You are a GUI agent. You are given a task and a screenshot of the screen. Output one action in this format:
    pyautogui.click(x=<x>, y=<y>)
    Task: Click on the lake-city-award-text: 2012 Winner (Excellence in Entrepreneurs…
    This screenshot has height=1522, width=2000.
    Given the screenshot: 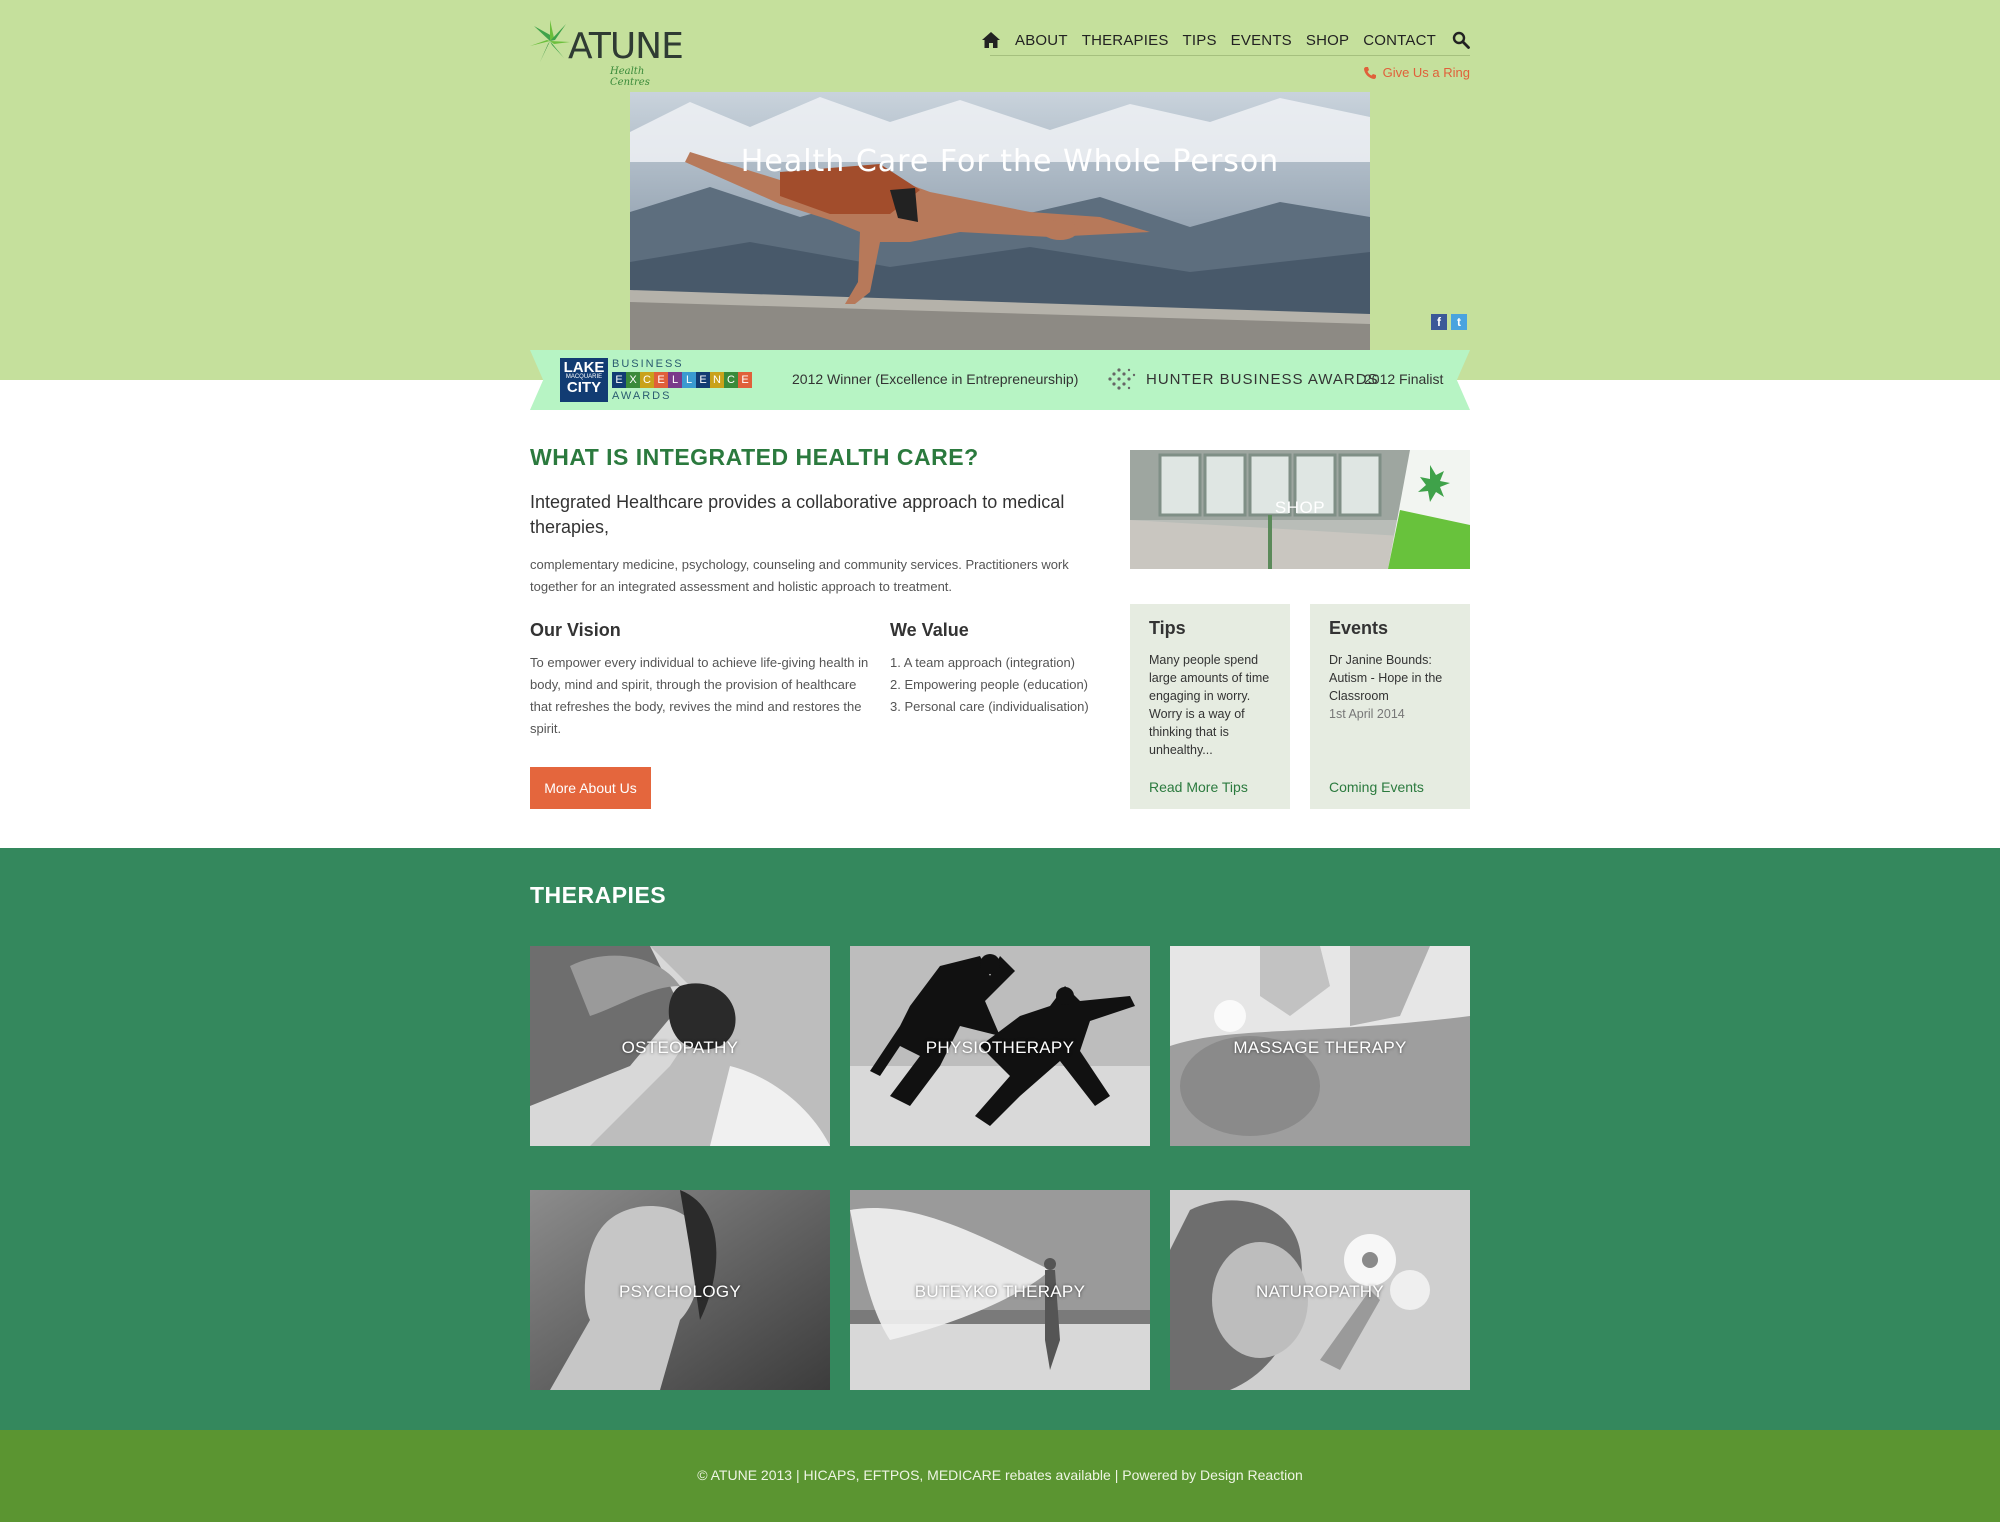 What is the action you would take?
    pyautogui.click(x=935, y=379)
    